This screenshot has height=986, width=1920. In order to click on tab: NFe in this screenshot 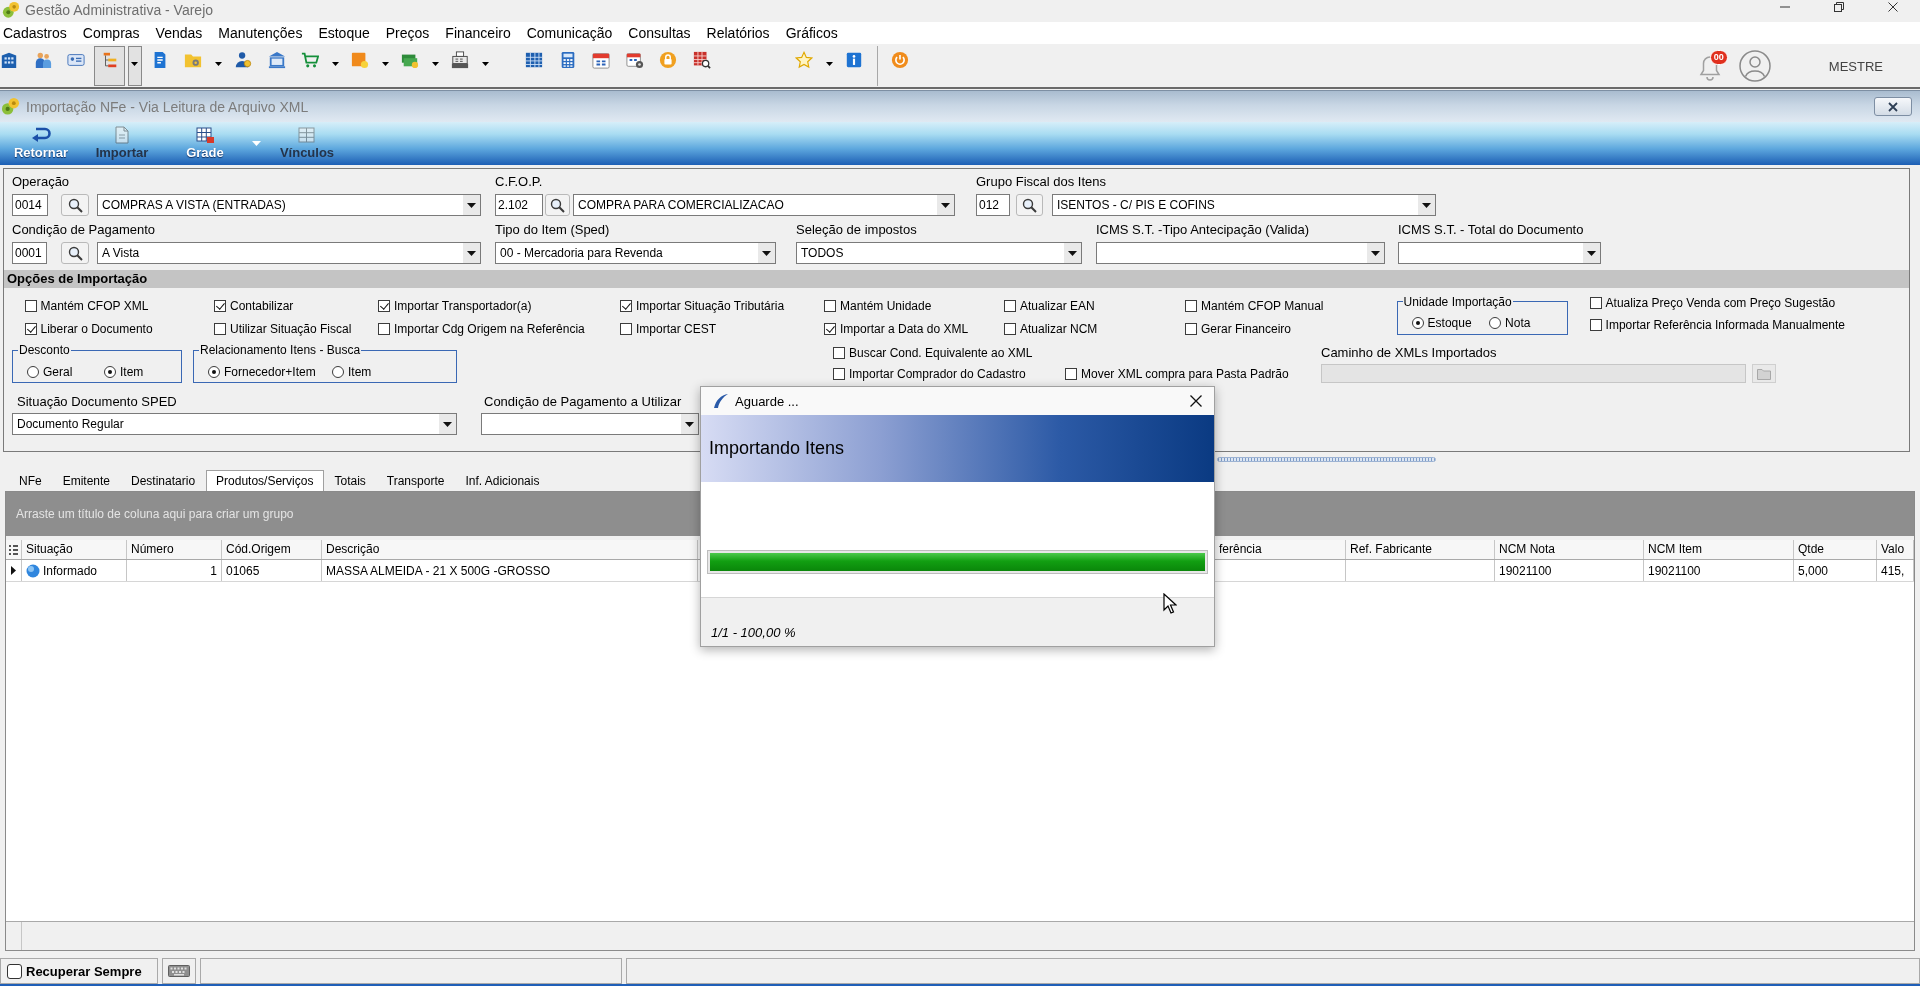, I will do `click(30, 480)`.